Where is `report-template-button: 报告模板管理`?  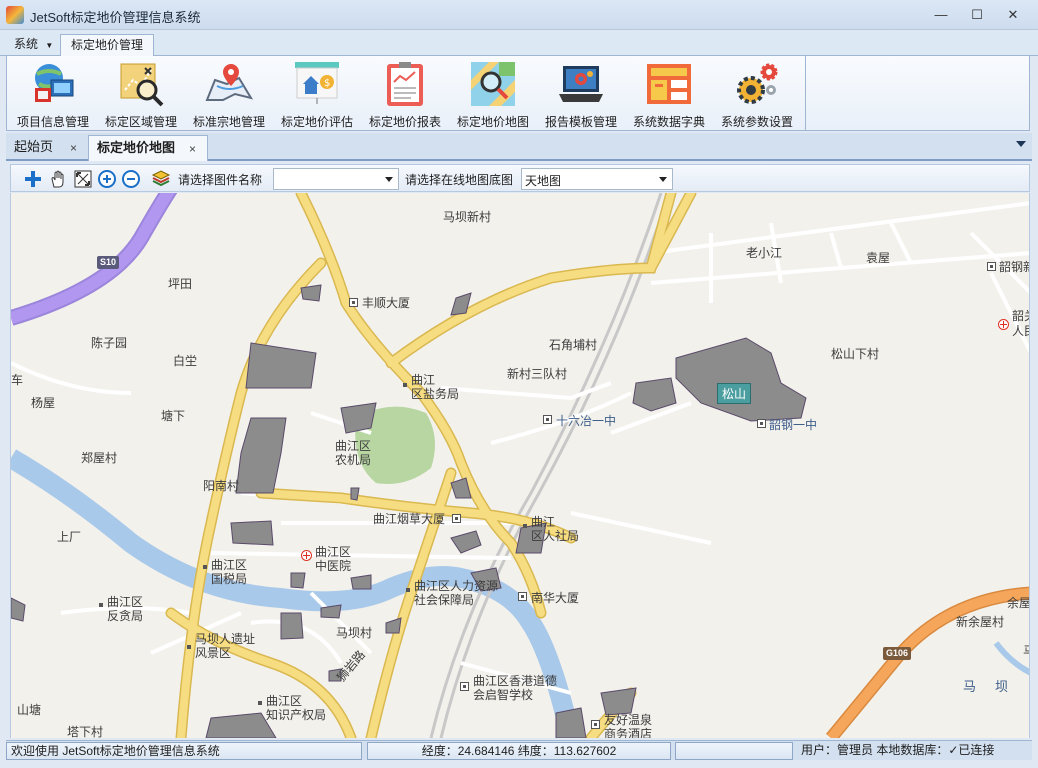 report-template-button: 报告模板管理 is located at coordinates (581, 92).